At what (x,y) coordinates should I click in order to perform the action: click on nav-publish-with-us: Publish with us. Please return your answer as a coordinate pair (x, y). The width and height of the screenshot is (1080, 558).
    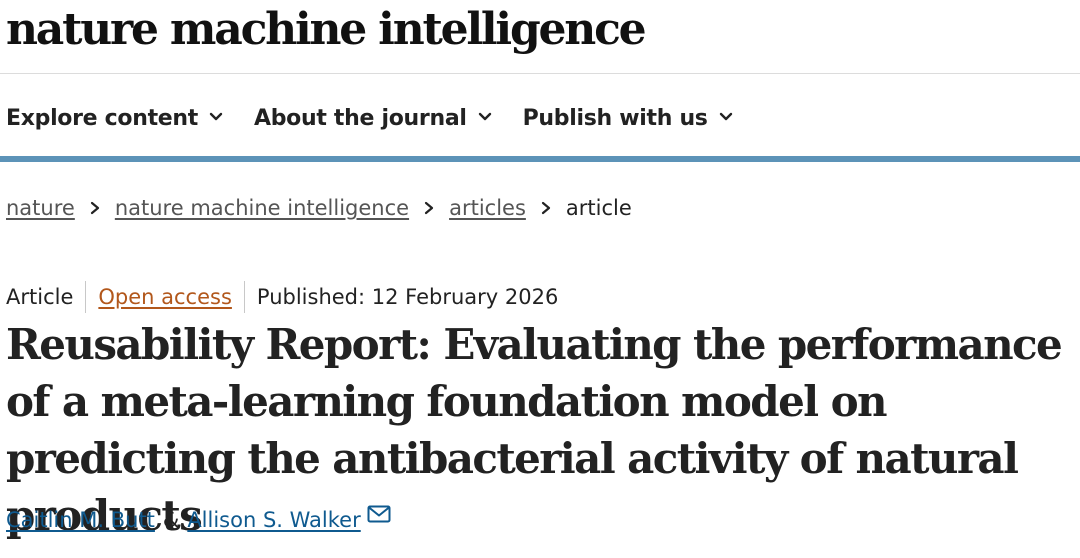
    Looking at the image, I should click on (628, 118).